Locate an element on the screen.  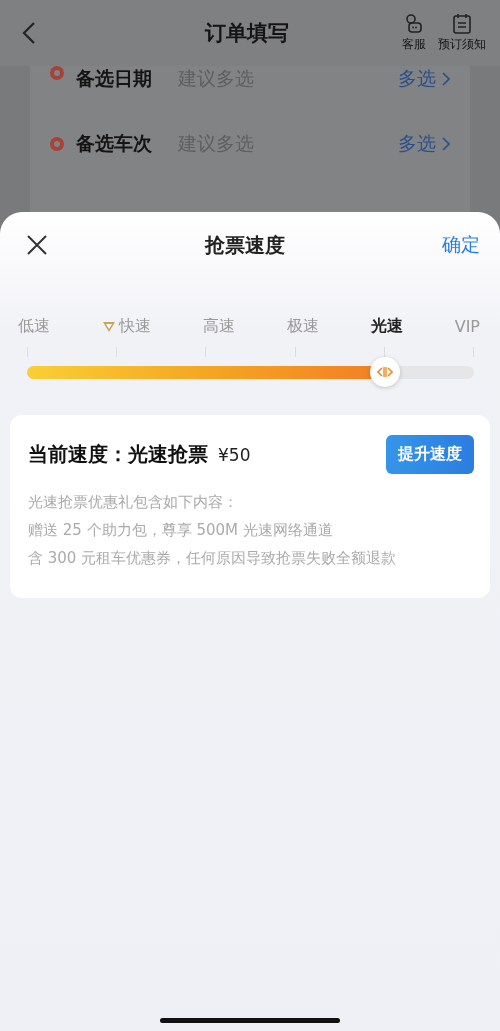
sheet-title: 抢票速度 is located at coordinates (244, 245).